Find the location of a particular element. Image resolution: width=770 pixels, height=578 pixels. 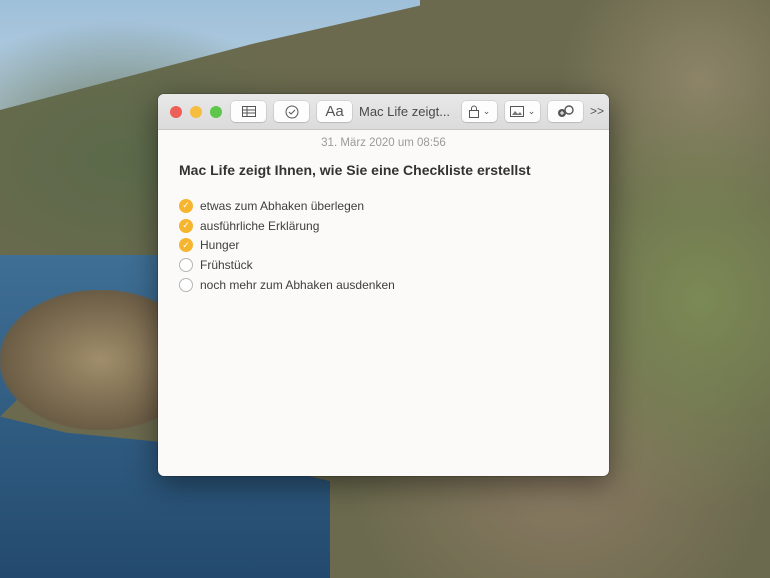

checklist-item: ✓ Hunger is located at coordinates (394, 245).